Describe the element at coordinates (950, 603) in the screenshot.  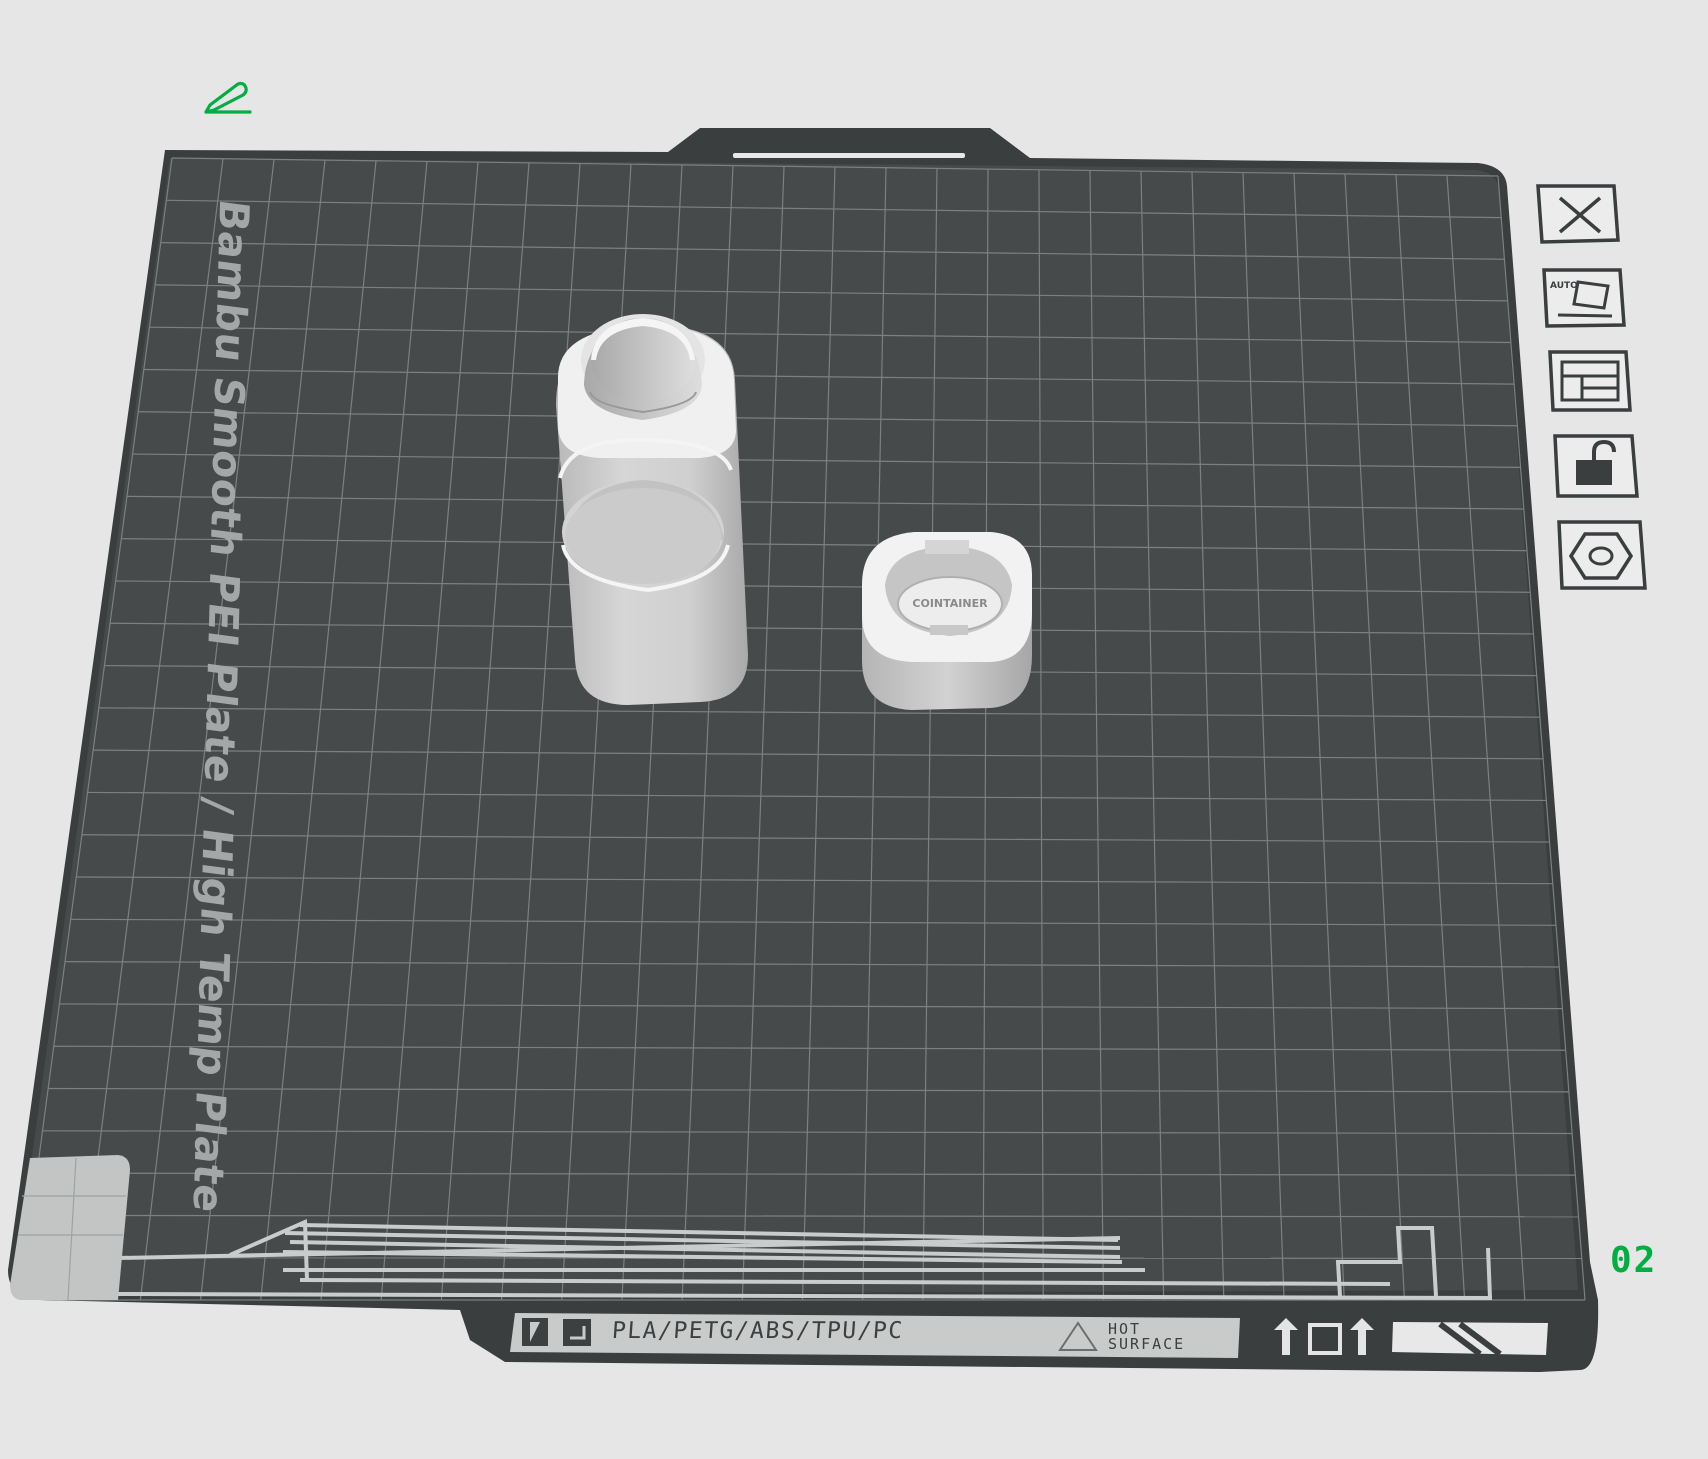
I see `coin-emboss-text: COINTAINER` at that location.